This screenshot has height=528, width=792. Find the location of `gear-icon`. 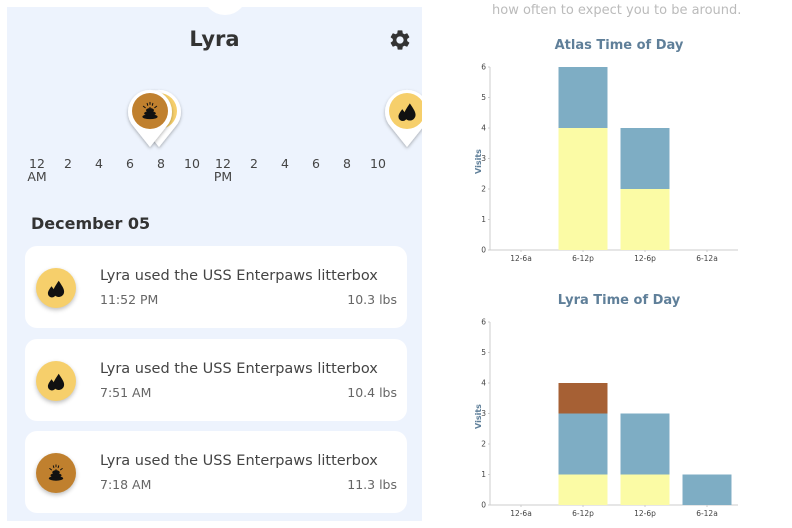

gear-icon is located at coordinates (400, 40).